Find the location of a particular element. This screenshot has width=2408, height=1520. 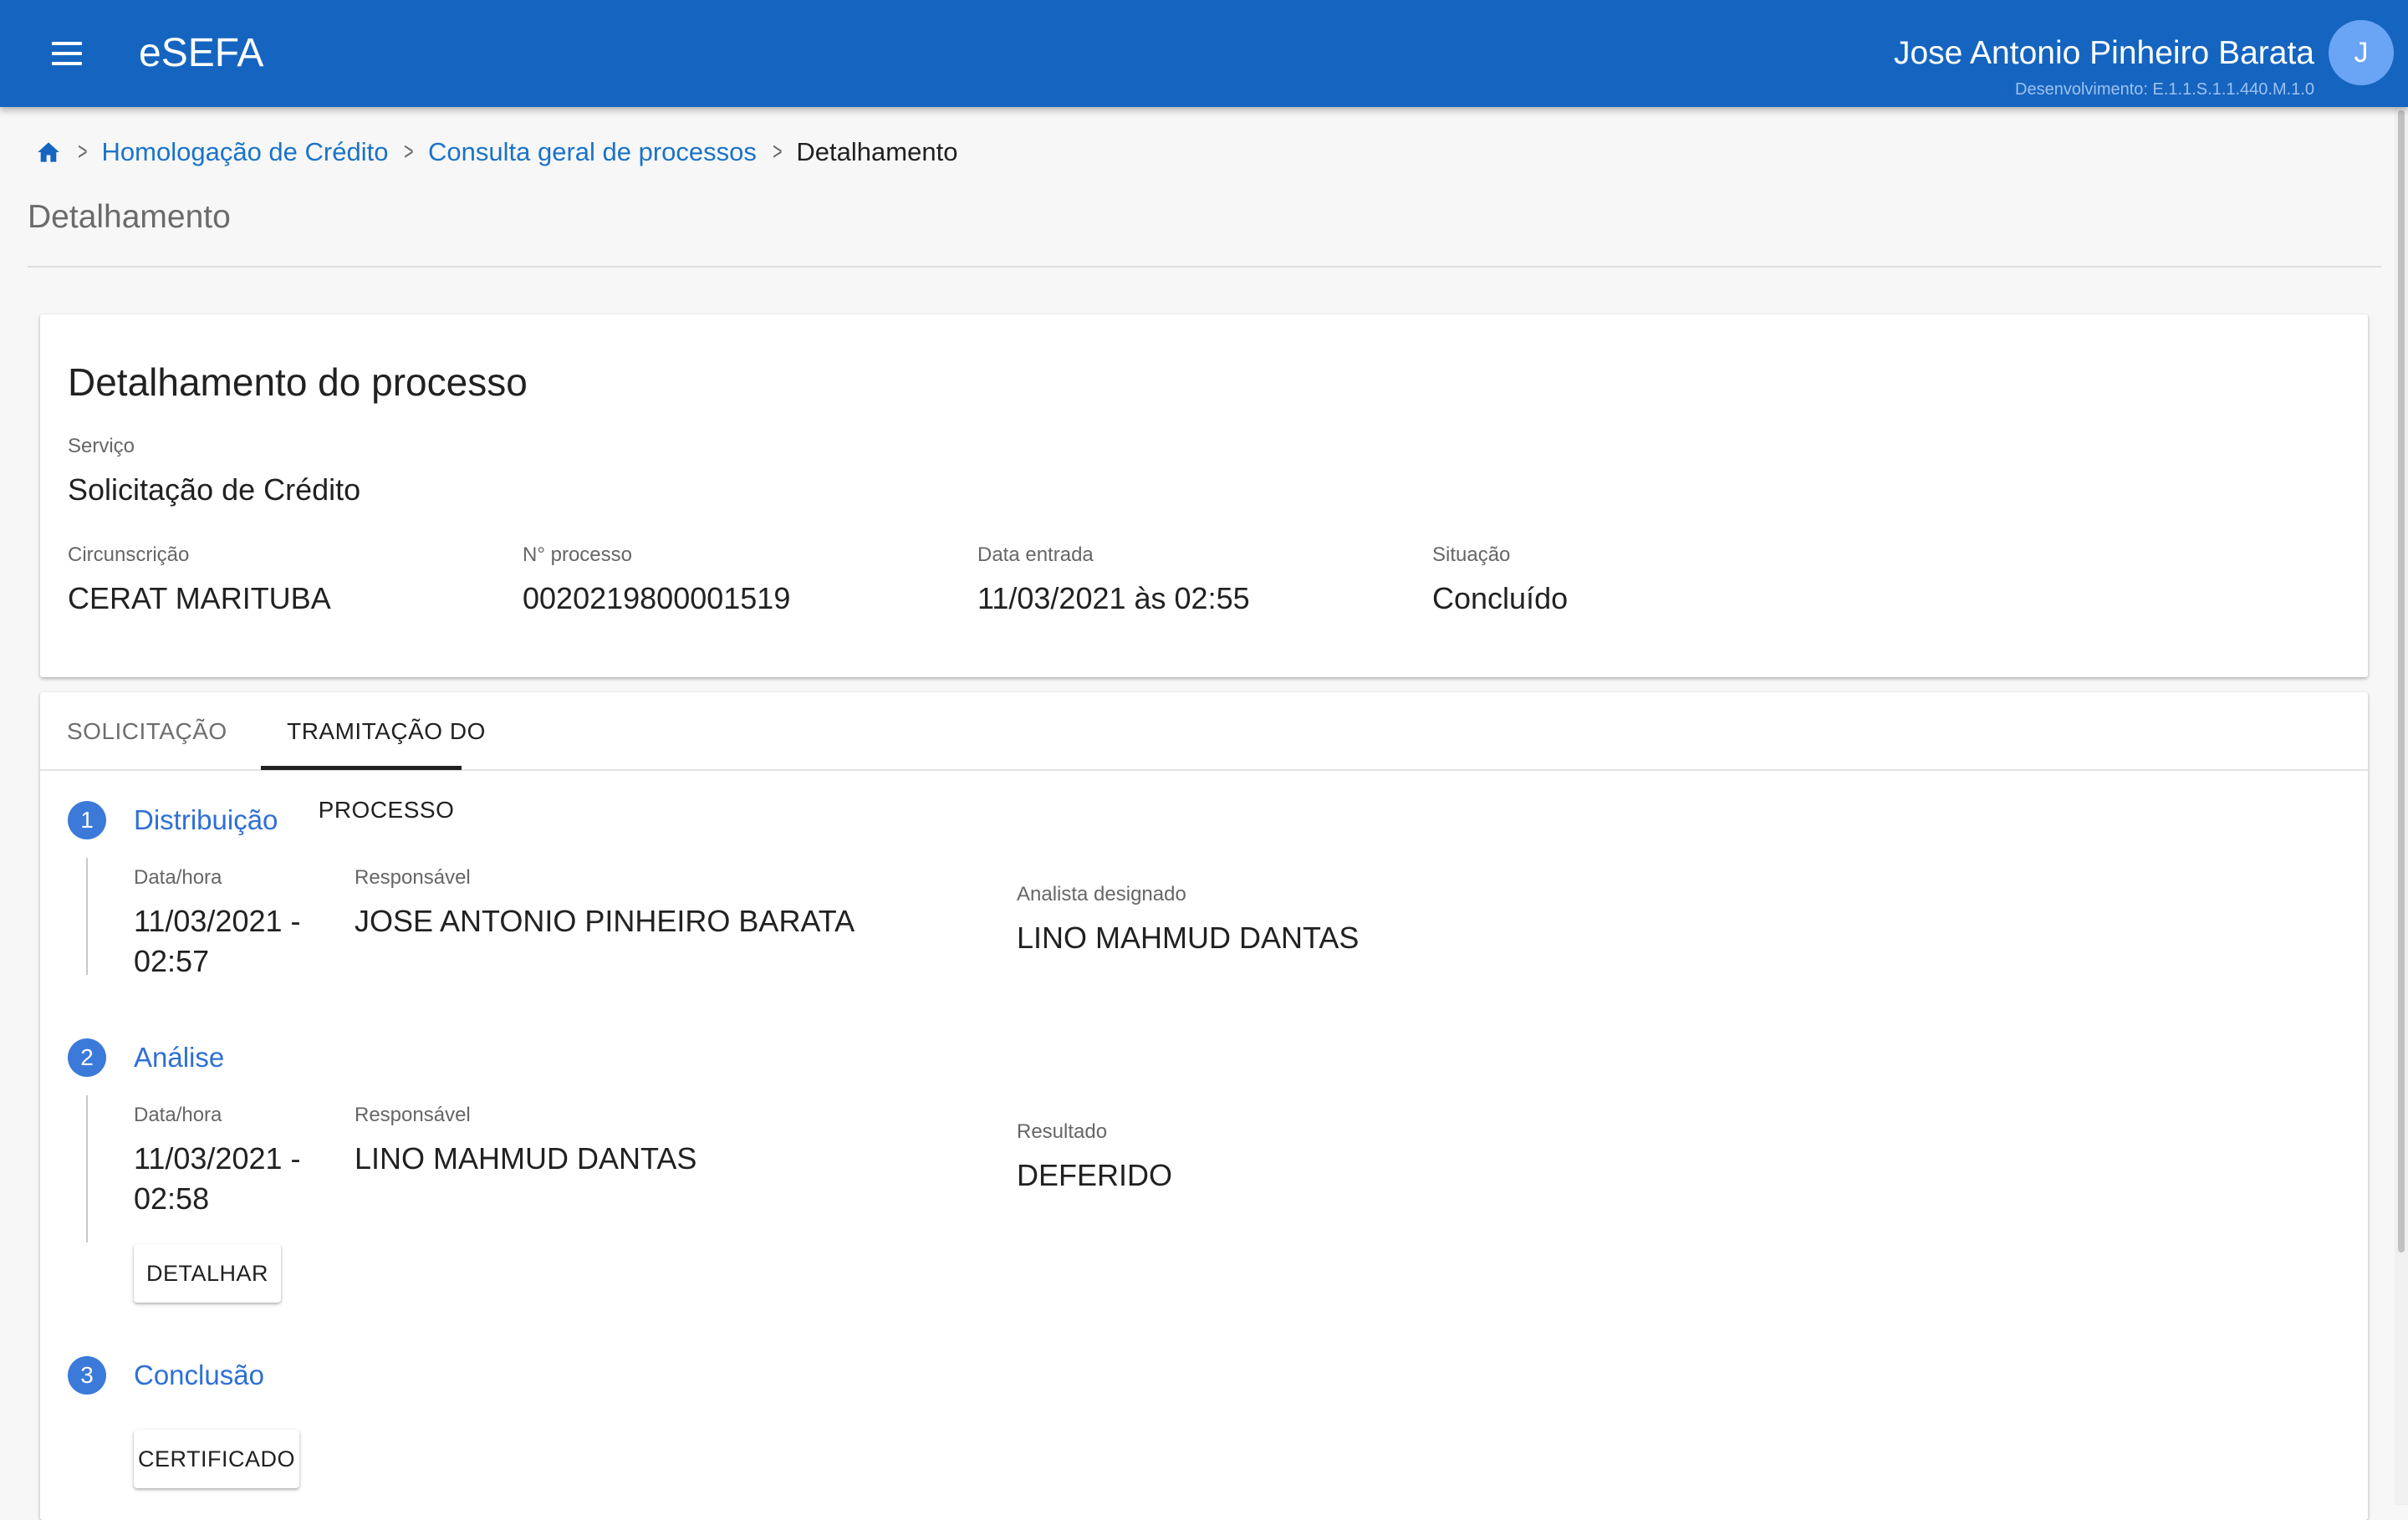

field-label: Serviço is located at coordinates (102, 446).